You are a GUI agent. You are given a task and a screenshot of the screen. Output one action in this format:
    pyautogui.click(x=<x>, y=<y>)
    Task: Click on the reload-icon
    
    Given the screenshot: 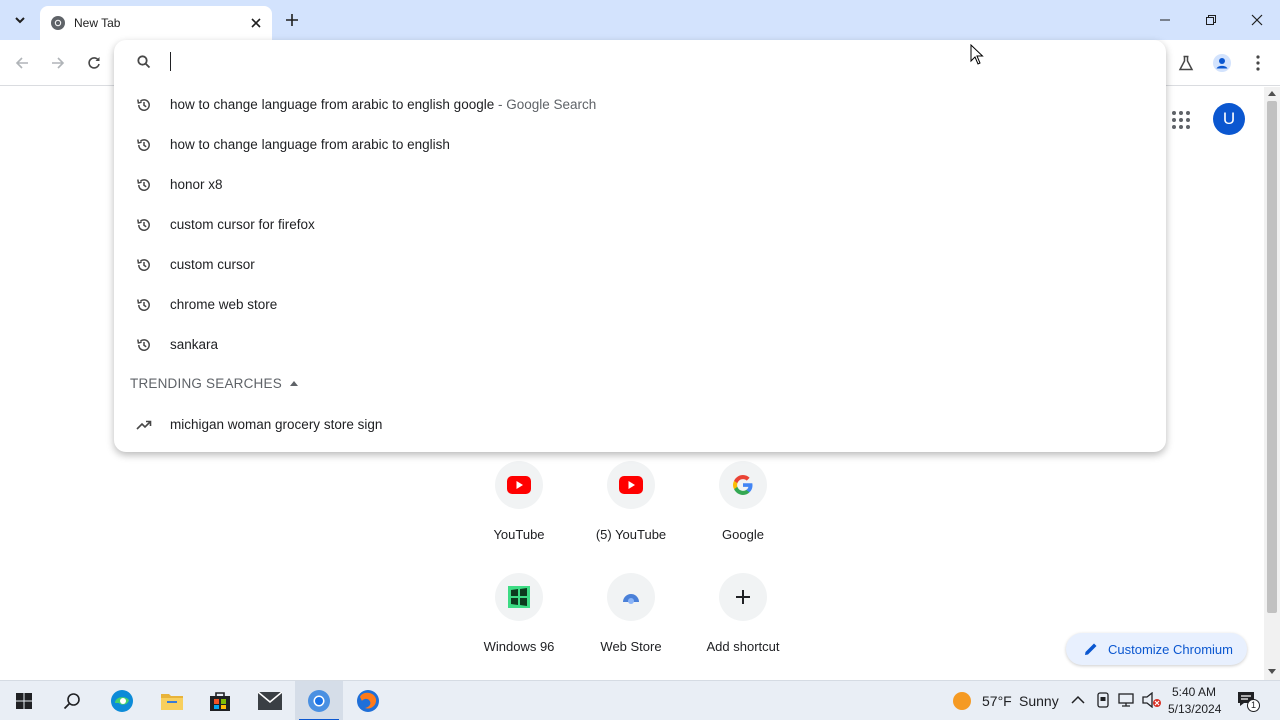 What is the action you would take?
    pyautogui.click(x=94, y=63)
    